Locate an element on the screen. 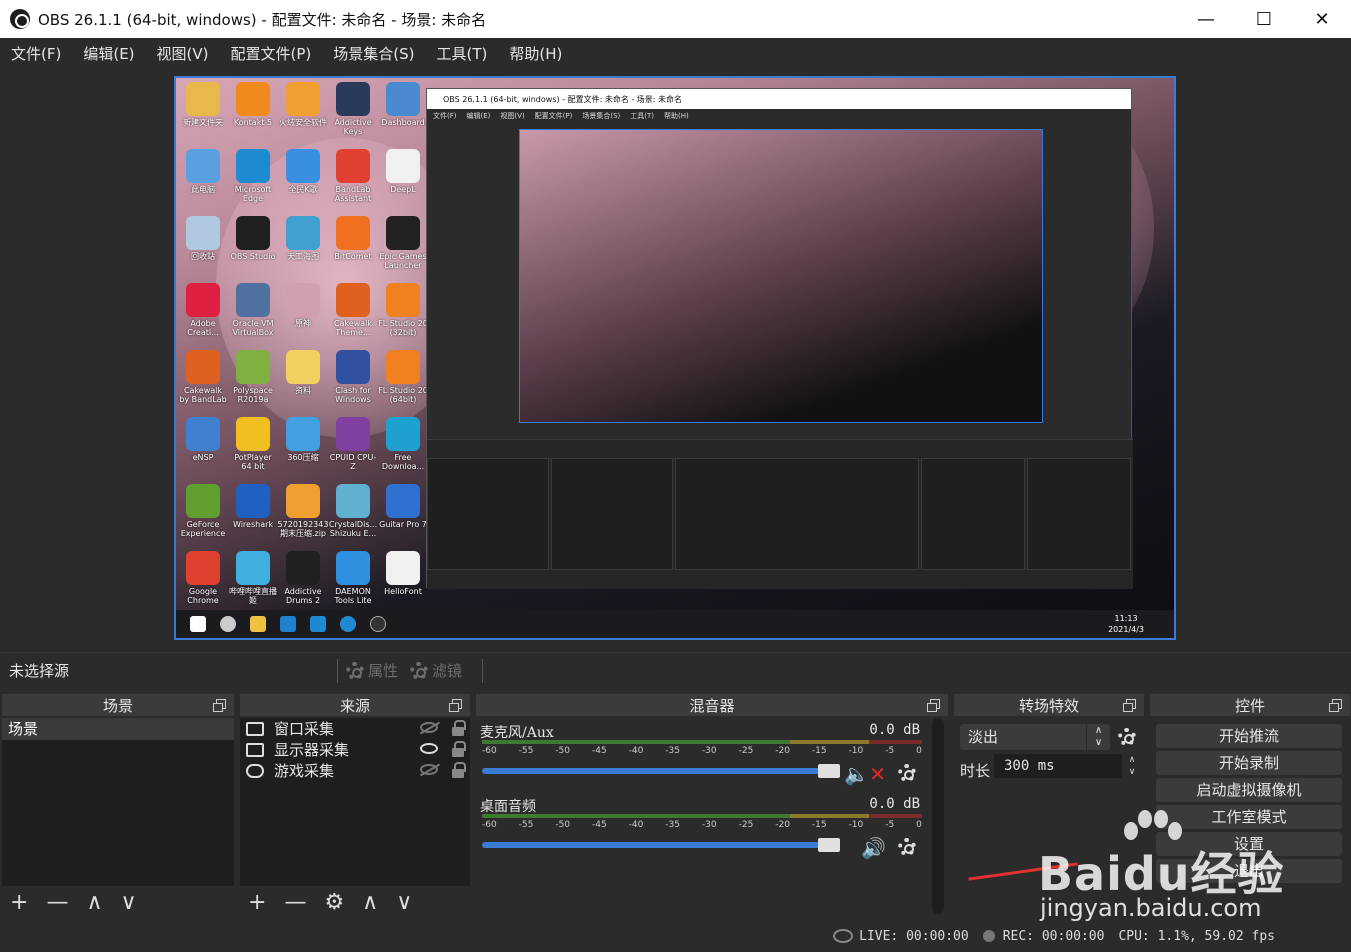  desktop-icon: Clash for Windows is located at coordinates (353, 383).